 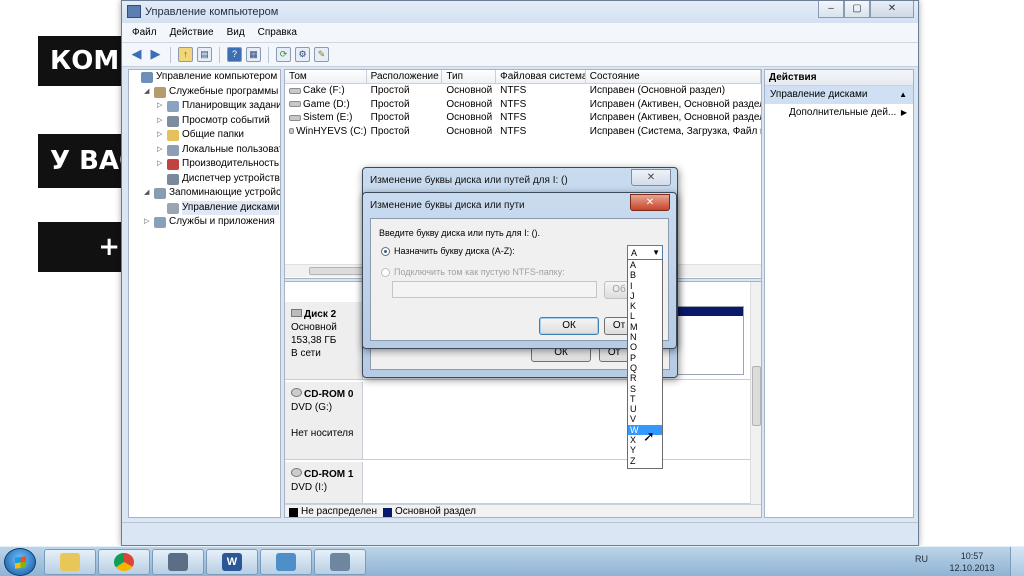 I want to click on assign-letter-radio, so click(x=385, y=251).